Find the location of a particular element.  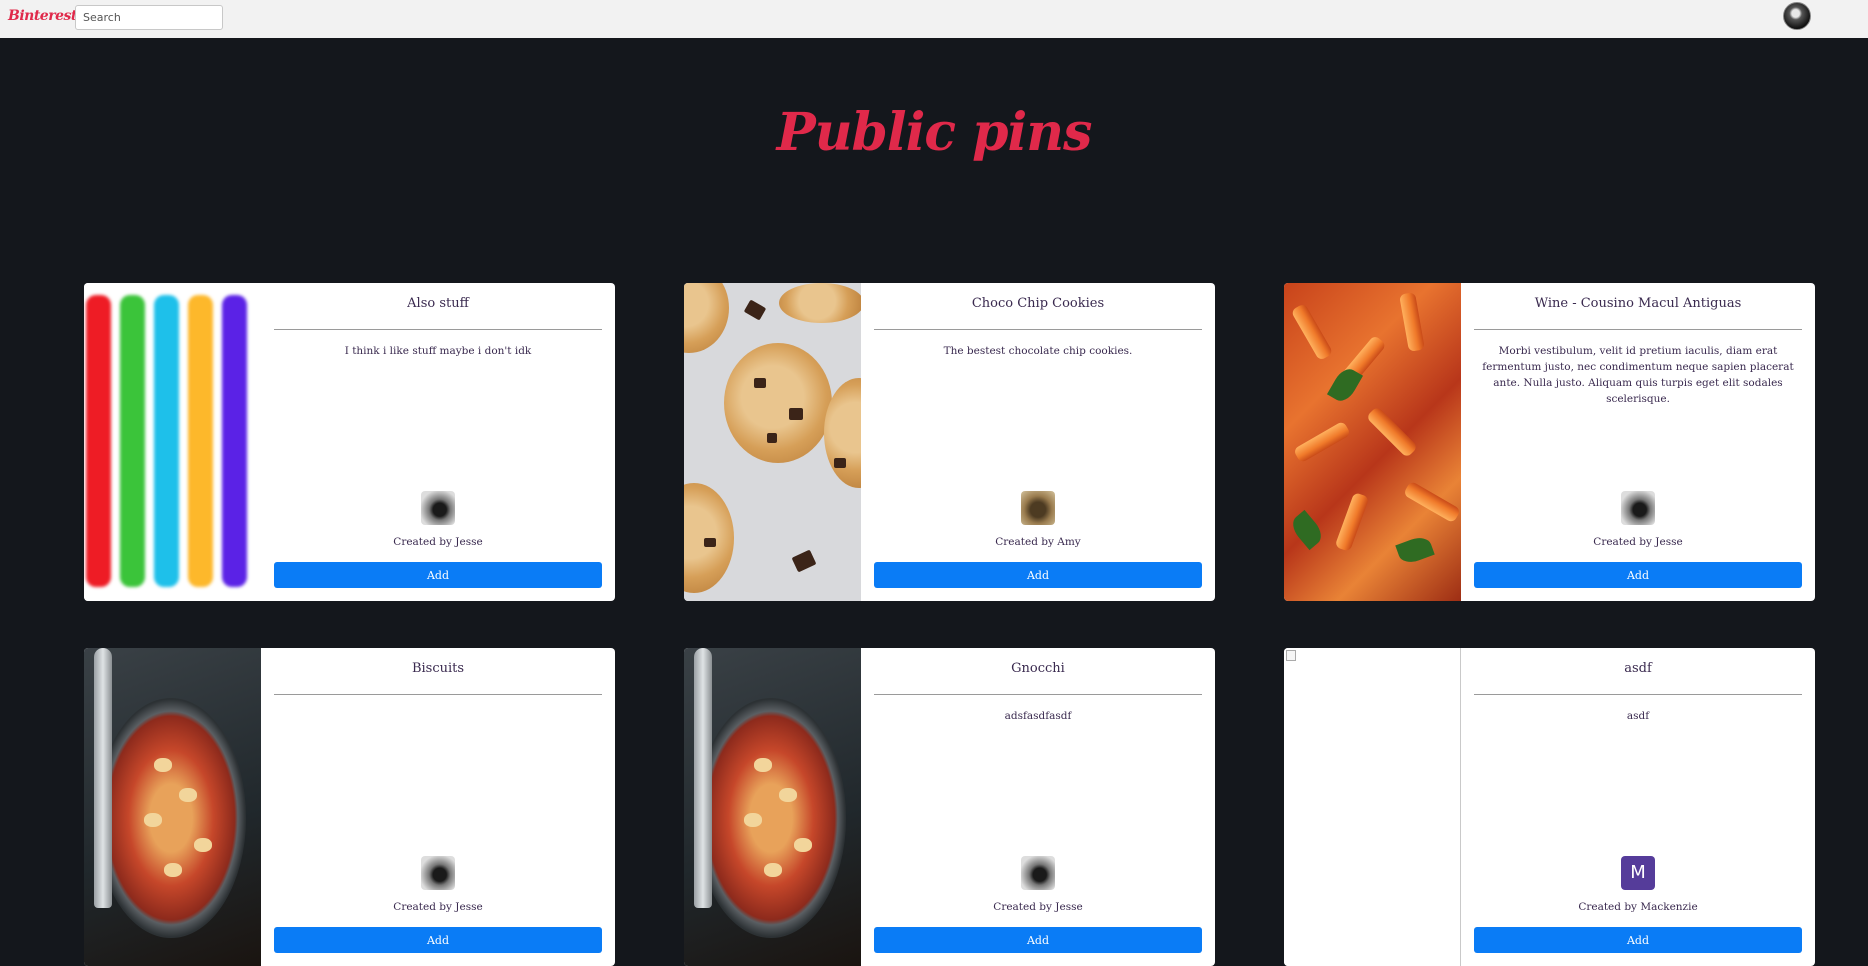

pin-card: asdf asdf M Created by Mackenzie Add is located at coordinates (1549, 807).